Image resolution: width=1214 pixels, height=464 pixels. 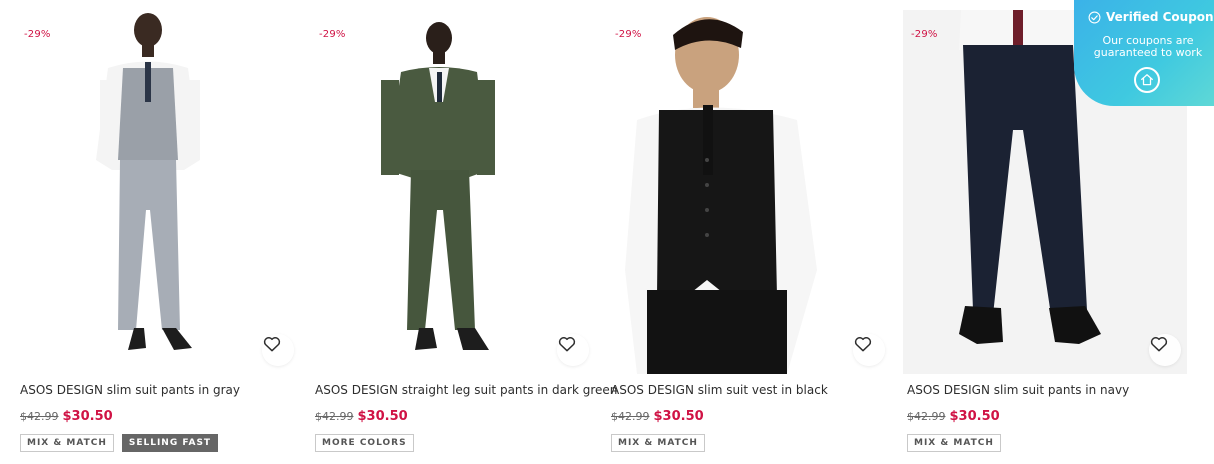 I want to click on product-title: ASOS DESIGN slim suit pants in gray, so click(x=162, y=390).